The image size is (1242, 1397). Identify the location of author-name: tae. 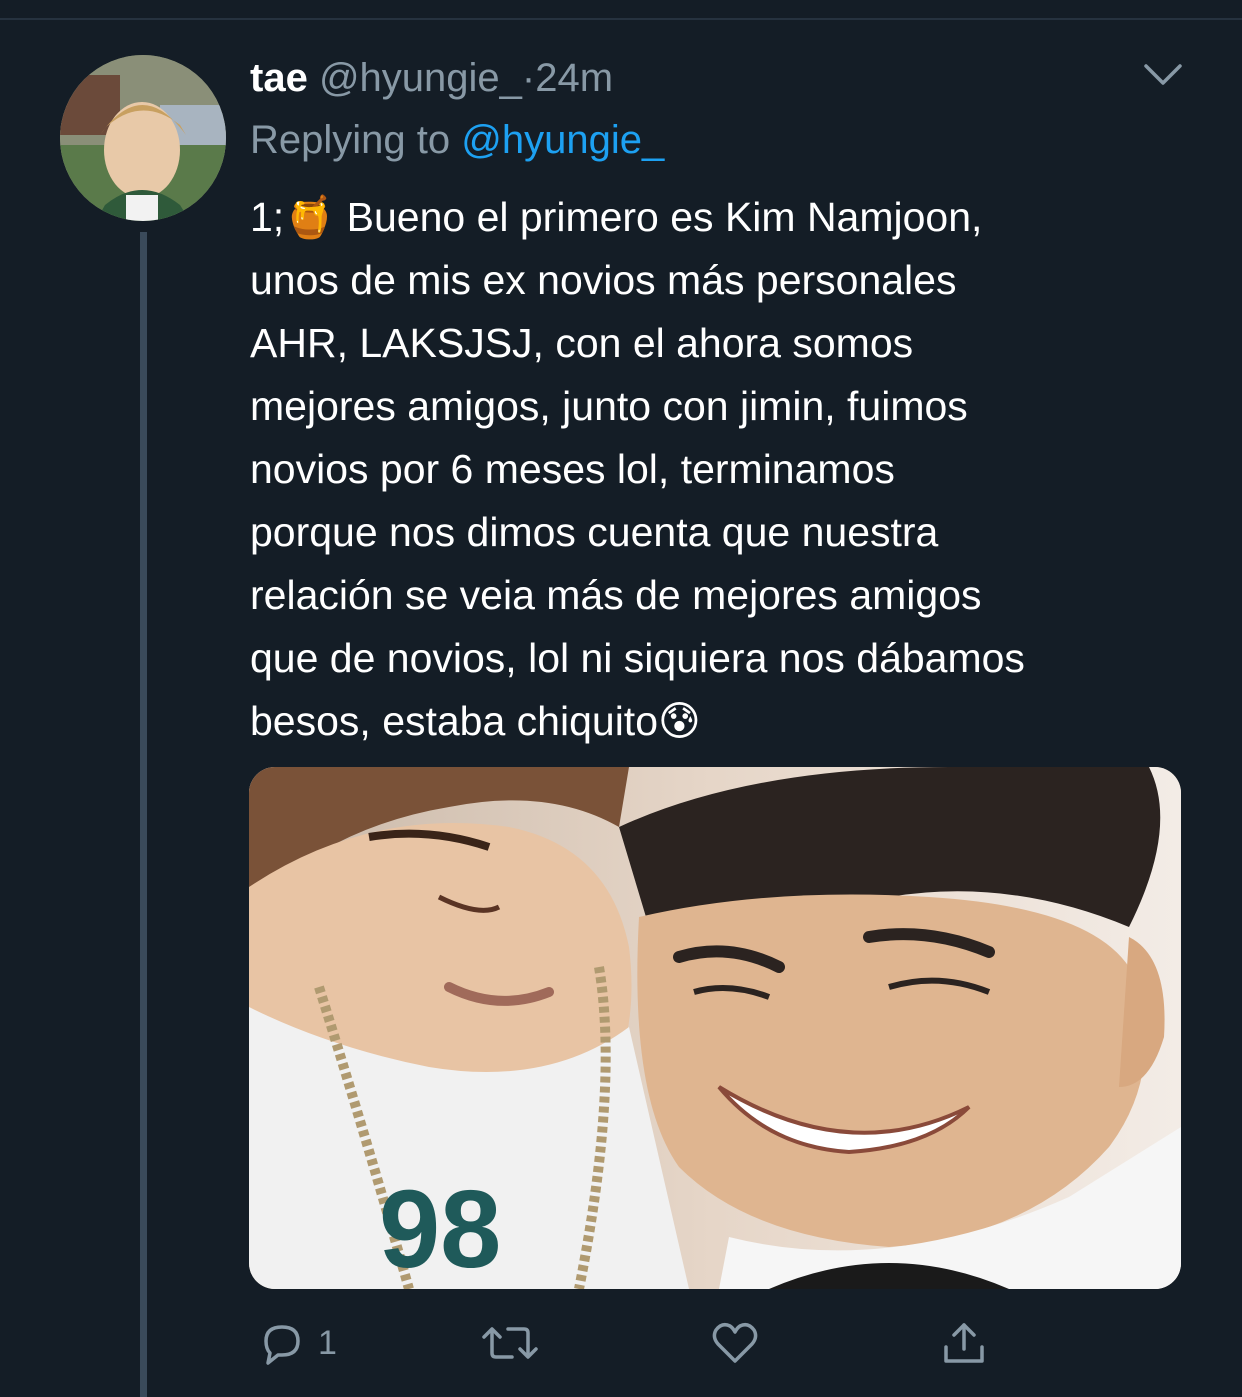
(279, 78).